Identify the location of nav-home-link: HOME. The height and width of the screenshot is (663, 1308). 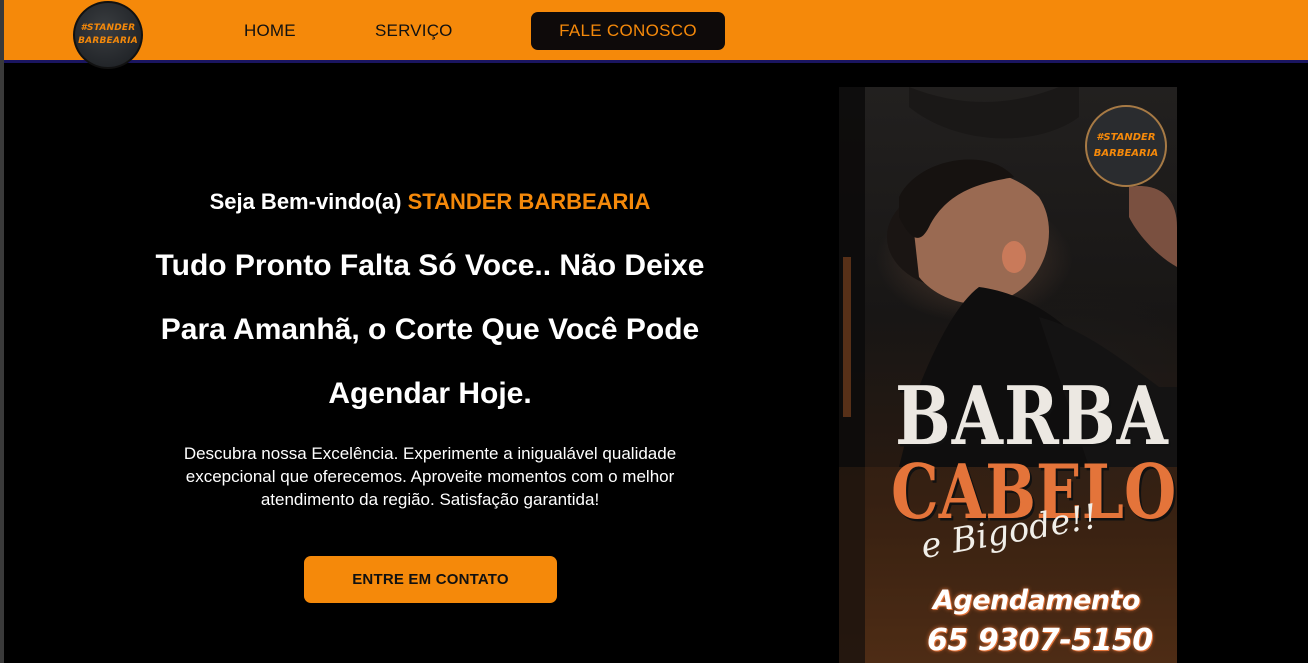
(270, 31).